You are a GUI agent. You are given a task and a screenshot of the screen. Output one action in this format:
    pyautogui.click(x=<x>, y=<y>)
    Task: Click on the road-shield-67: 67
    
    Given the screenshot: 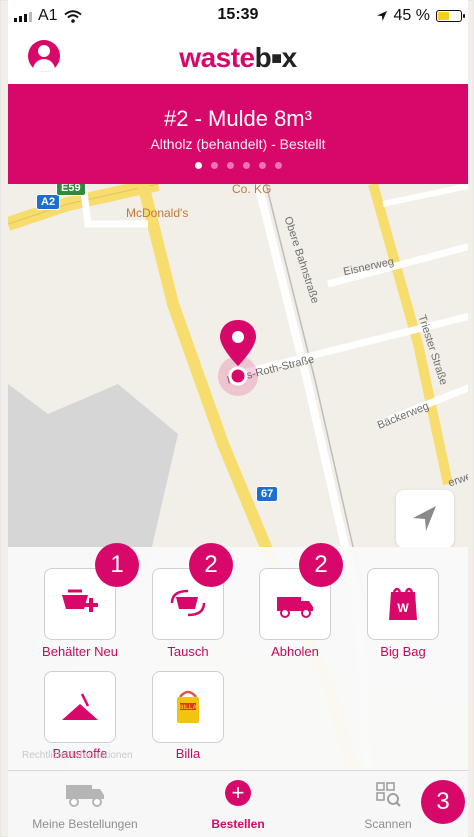 What is the action you would take?
    pyautogui.click(x=267, y=494)
    